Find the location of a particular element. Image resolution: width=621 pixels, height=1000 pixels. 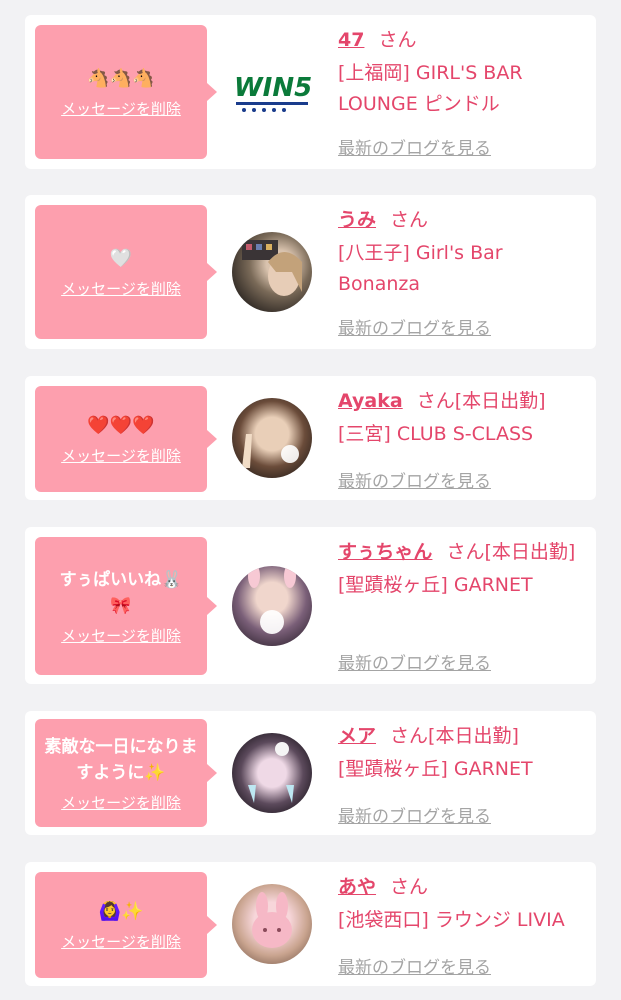

cast-name-link: すぅちゃん is located at coordinates (385, 552).